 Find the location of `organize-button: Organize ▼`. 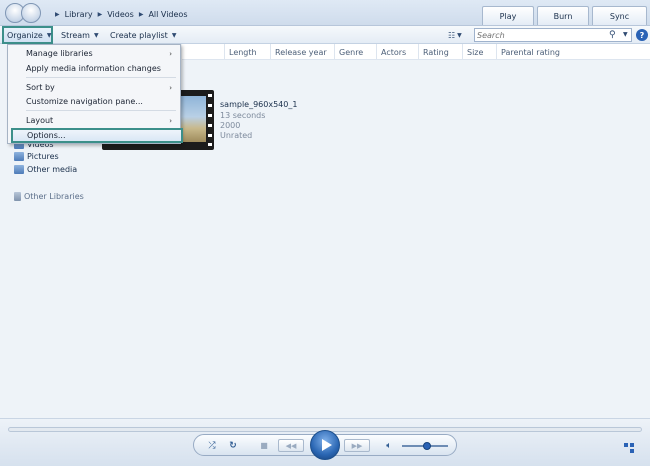

organize-button: Organize ▼ is located at coordinates (27, 35).